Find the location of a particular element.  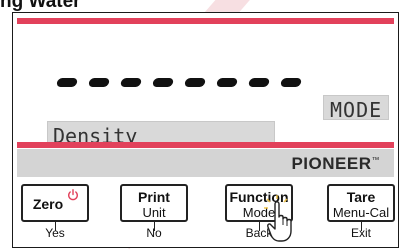

unit-button-label: Unit is located at coordinates (154, 212).